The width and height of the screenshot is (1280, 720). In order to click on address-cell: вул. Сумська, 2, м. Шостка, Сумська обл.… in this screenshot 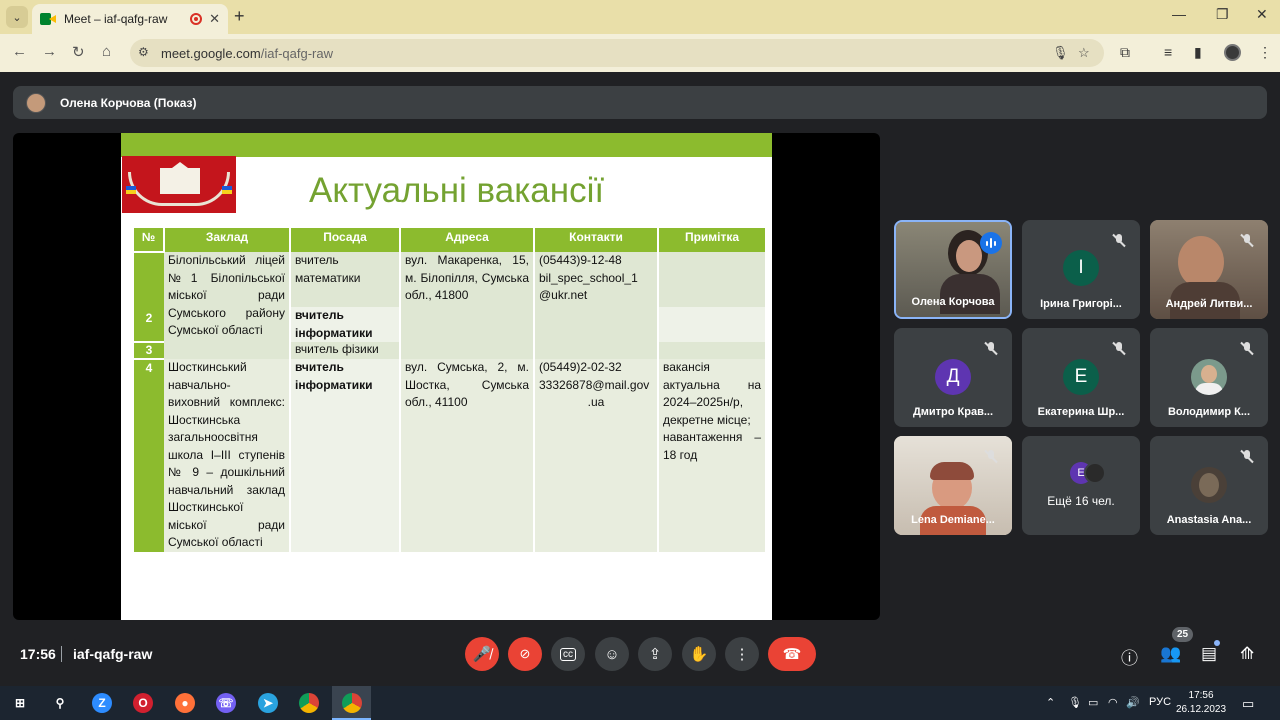, I will do `click(466, 455)`.